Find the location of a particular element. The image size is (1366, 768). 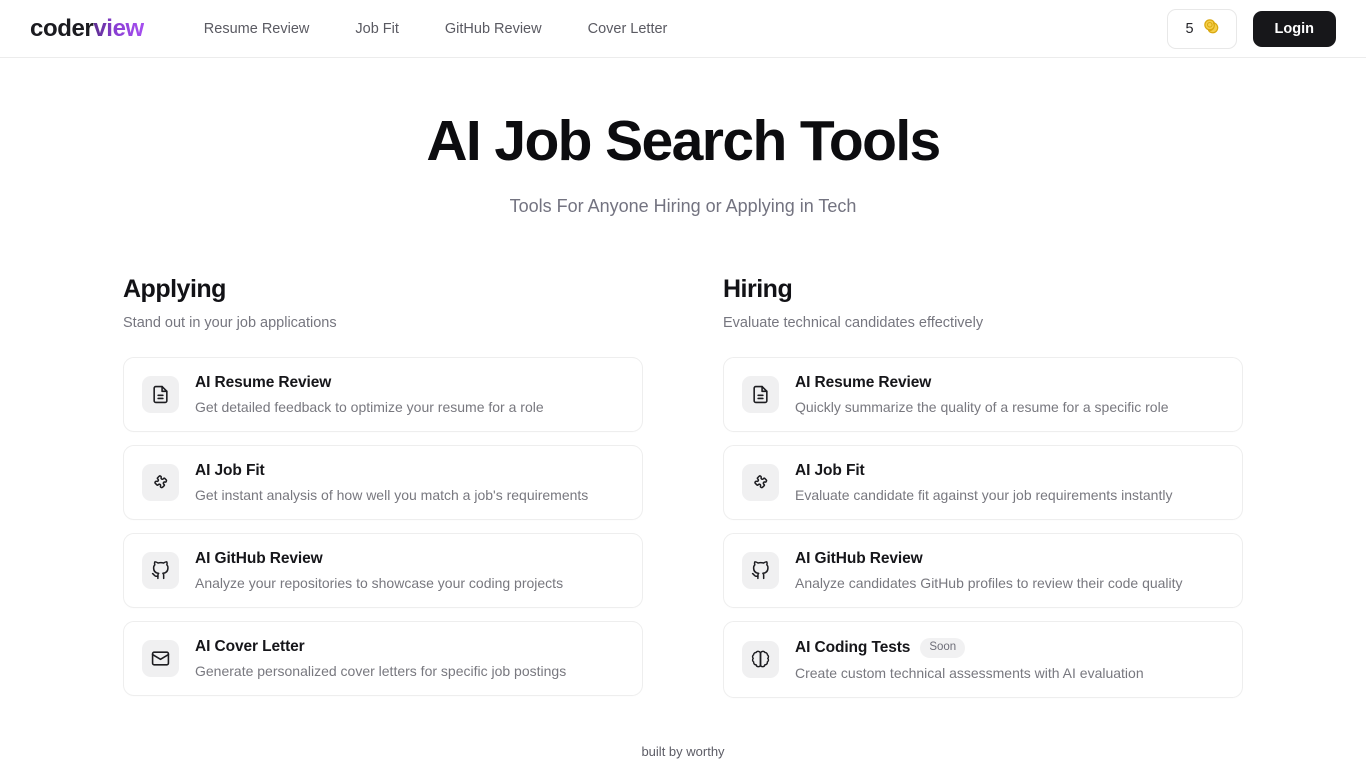

nav-item-github-review: GitHub Review is located at coordinates (493, 29).